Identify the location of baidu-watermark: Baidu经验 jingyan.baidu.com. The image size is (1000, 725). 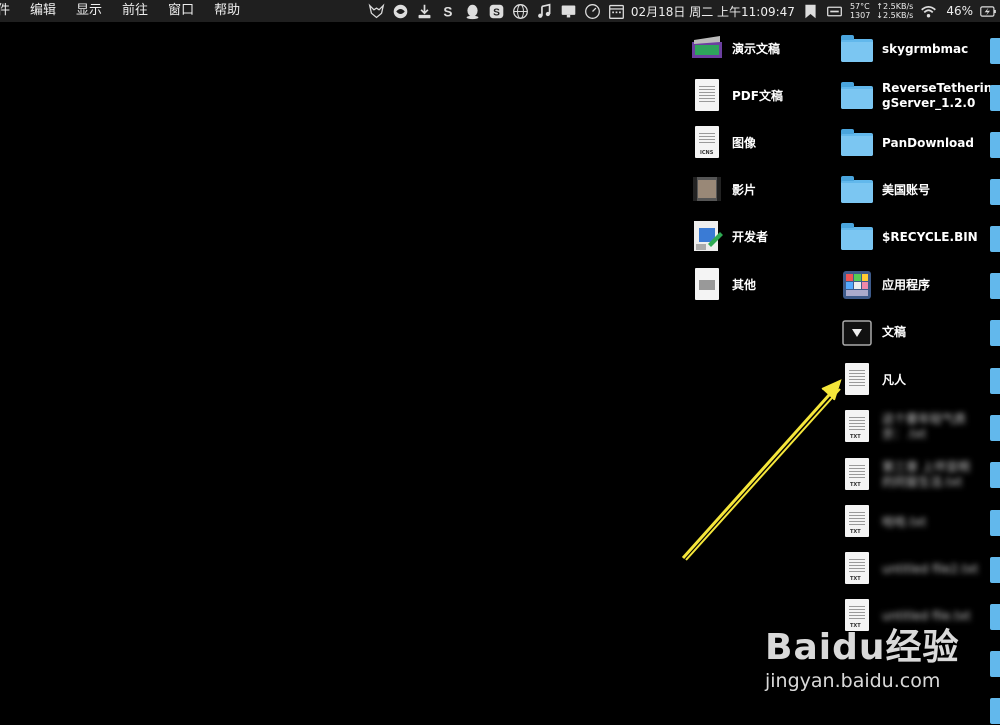
(880, 668).